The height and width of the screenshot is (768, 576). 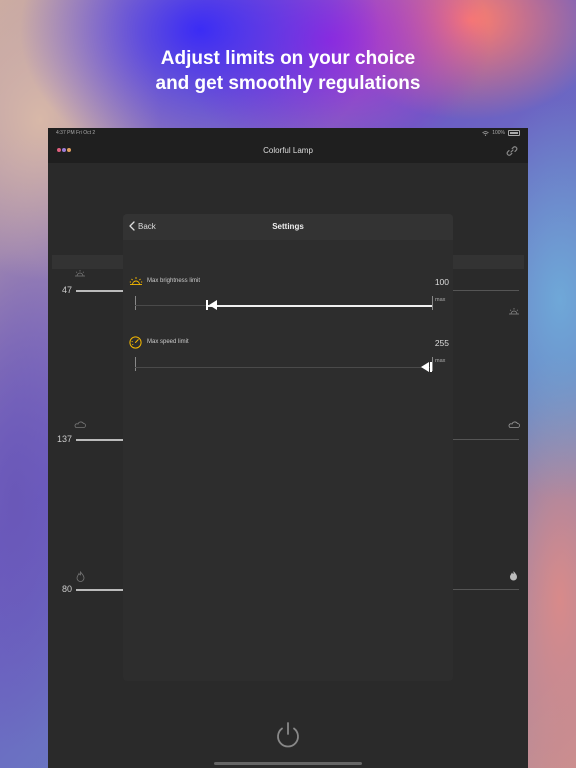 I want to click on speed-max-label: max, so click(x=440, y=361).